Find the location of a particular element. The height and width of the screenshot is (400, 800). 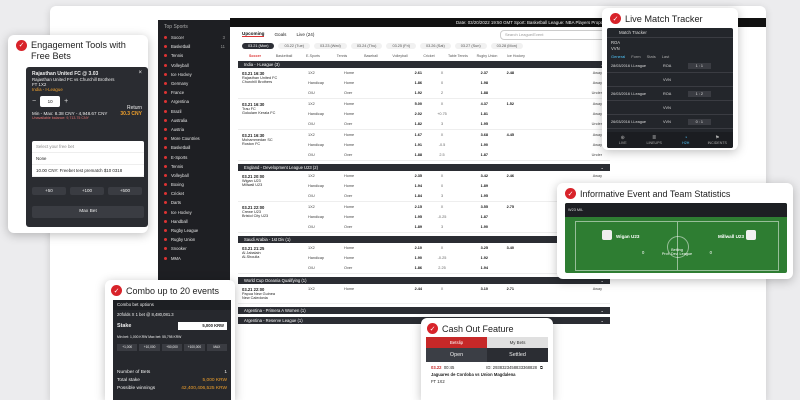

stake-input: 5,000 KRW is located at coordinates (202, 326).